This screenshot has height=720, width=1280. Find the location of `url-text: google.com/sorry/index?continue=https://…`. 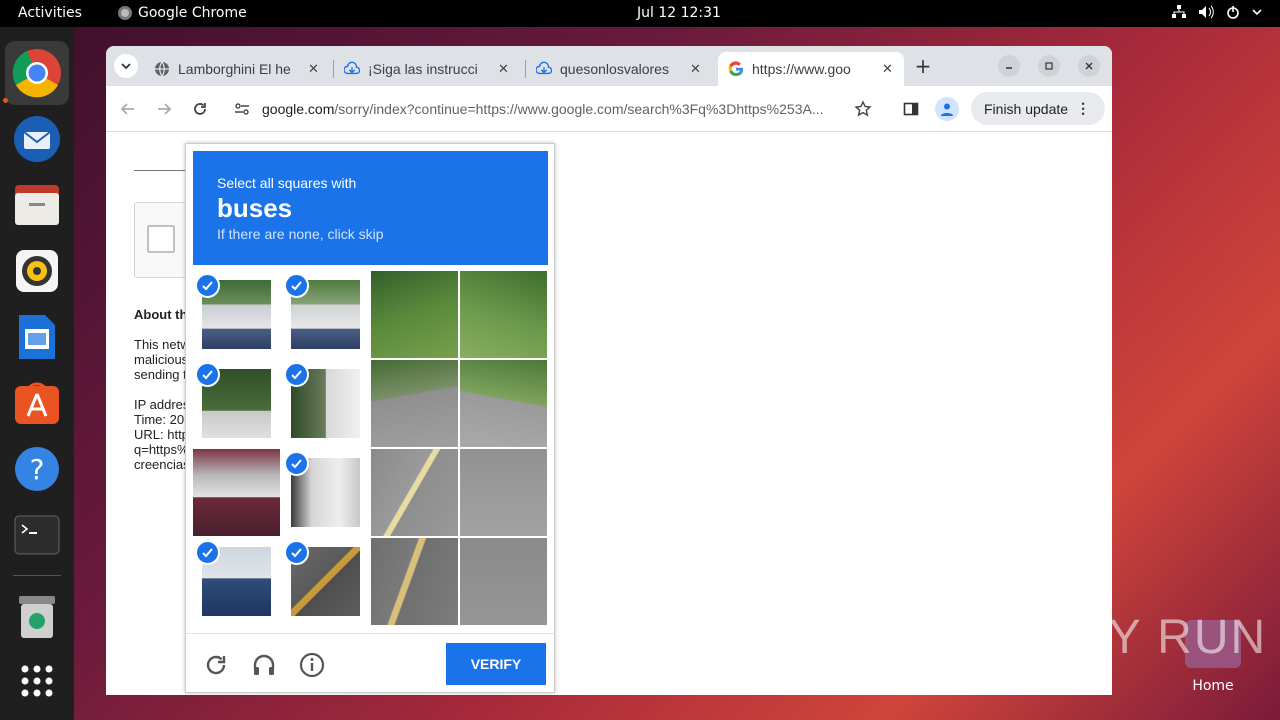

url-text: google.com/sorry/index?continue=https://… is located at coordinates (554, 109).